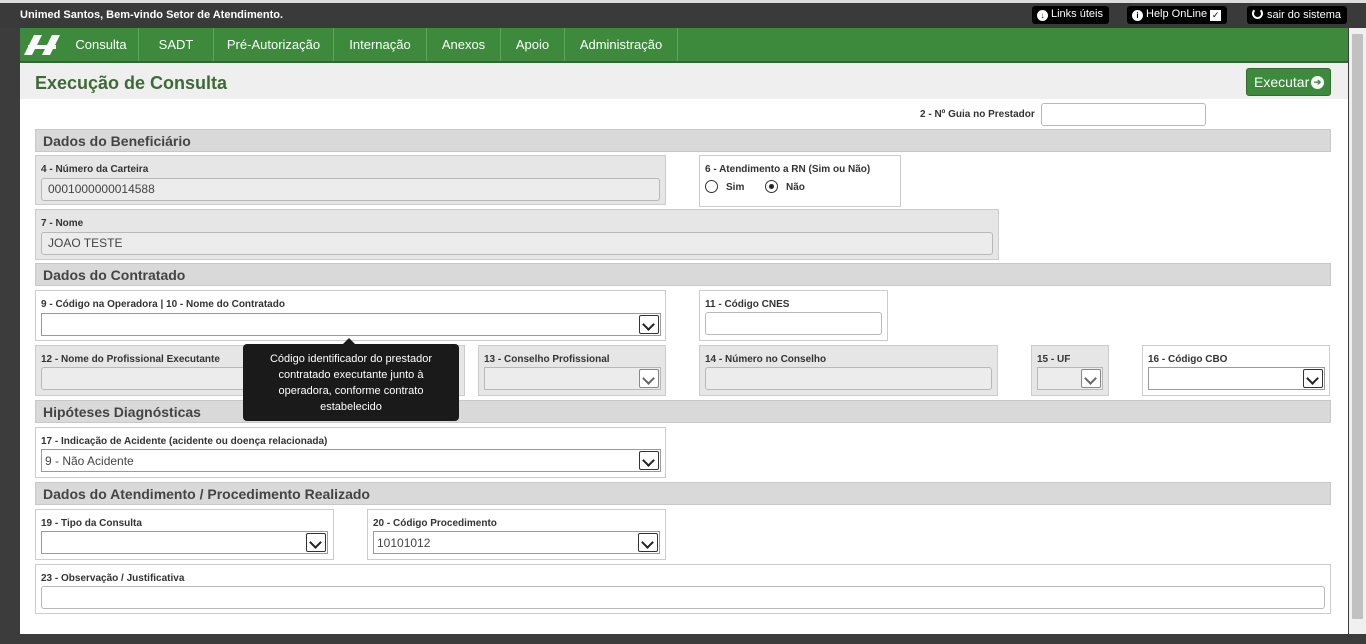 This screenshot has width=1366, height=644. Describe the element at coordinates (101, 44) in the screenshot. I see `nav-consulta: Consulta` at that location.